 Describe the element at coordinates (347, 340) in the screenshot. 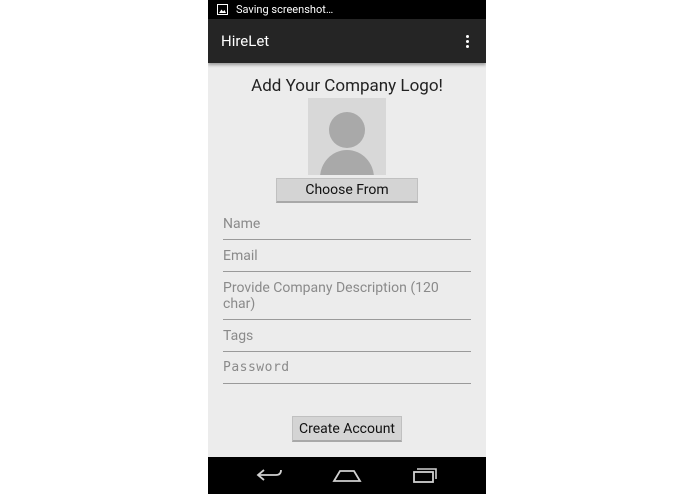

I see `tags-field: Tags` at that location.